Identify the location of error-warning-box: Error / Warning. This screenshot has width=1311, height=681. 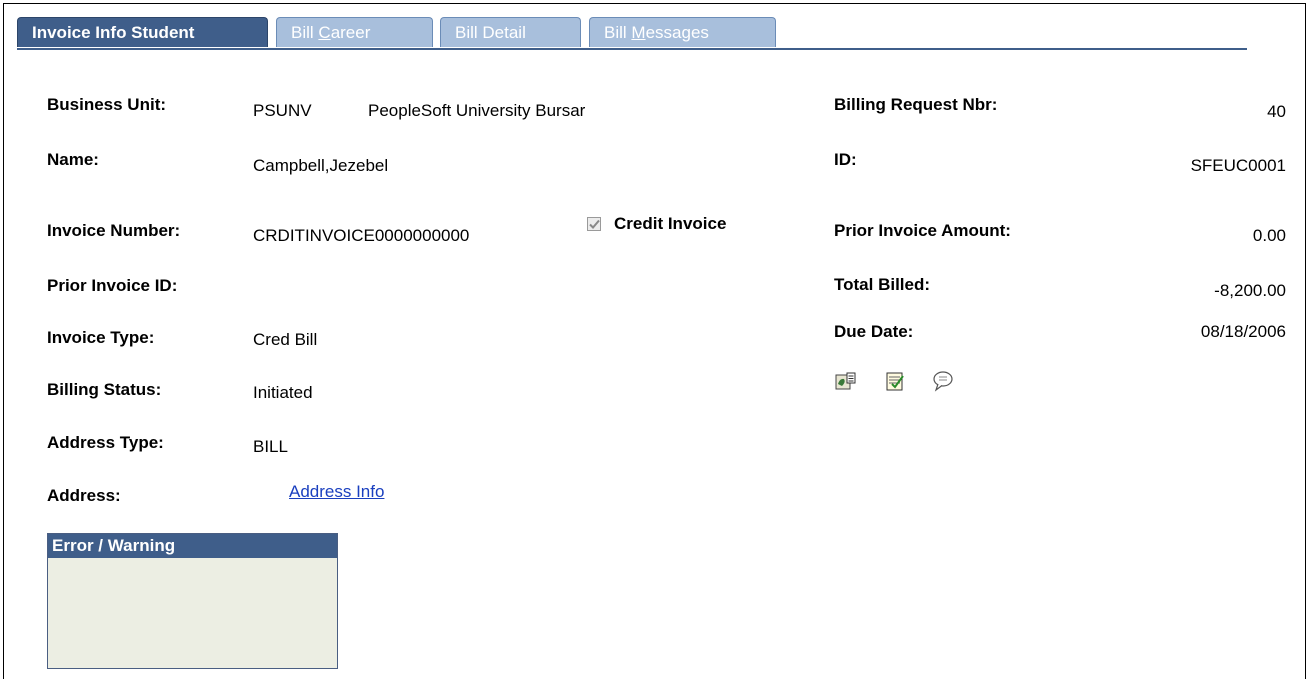
(192, 601).